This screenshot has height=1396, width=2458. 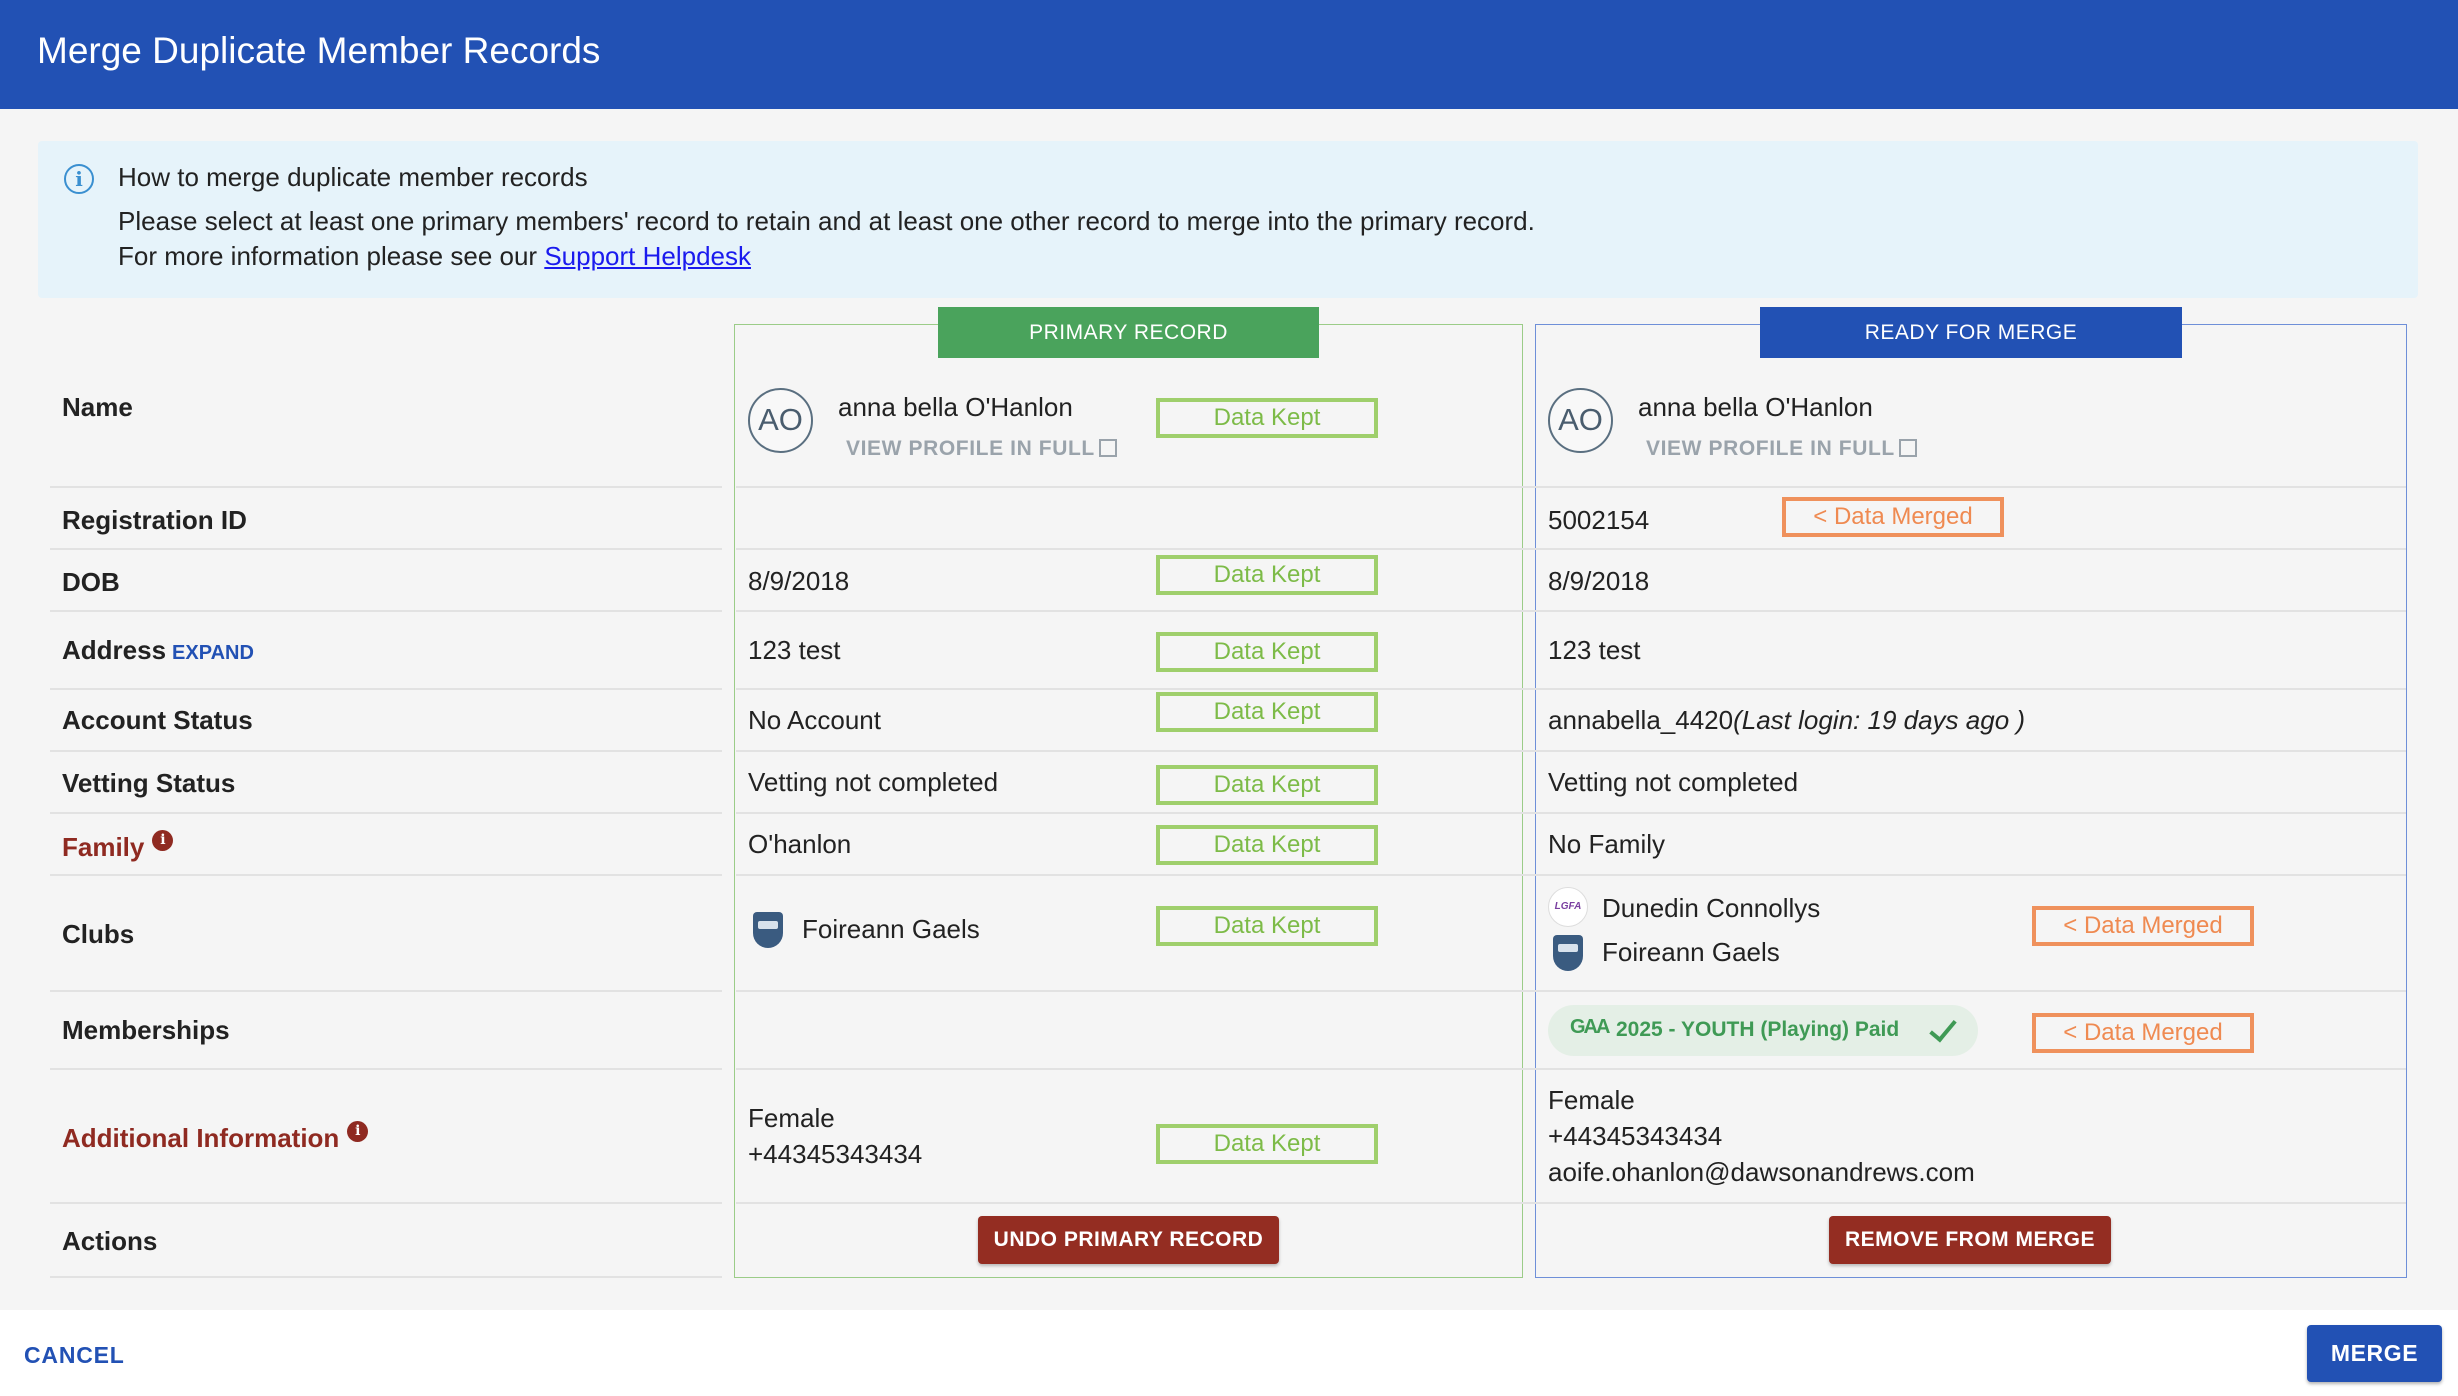 What do you see at coordinates (149, 783) in the screenshot?
I see `label-vetting-status: Vetting Status` at bounding box center [149, 783].